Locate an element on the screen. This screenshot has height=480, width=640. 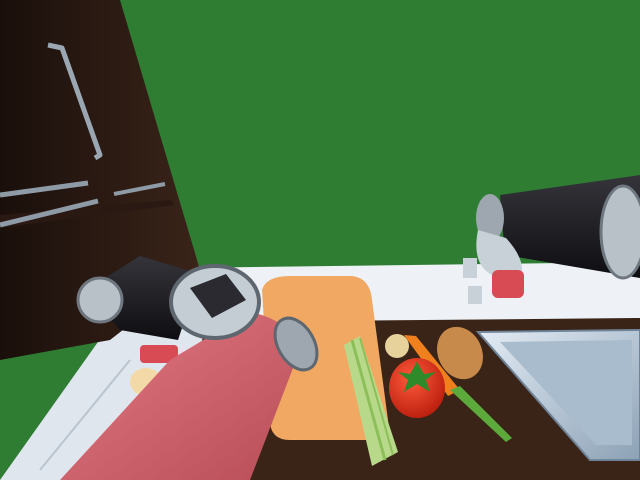
right-gripper-pad is located at coordinates (508, 284).